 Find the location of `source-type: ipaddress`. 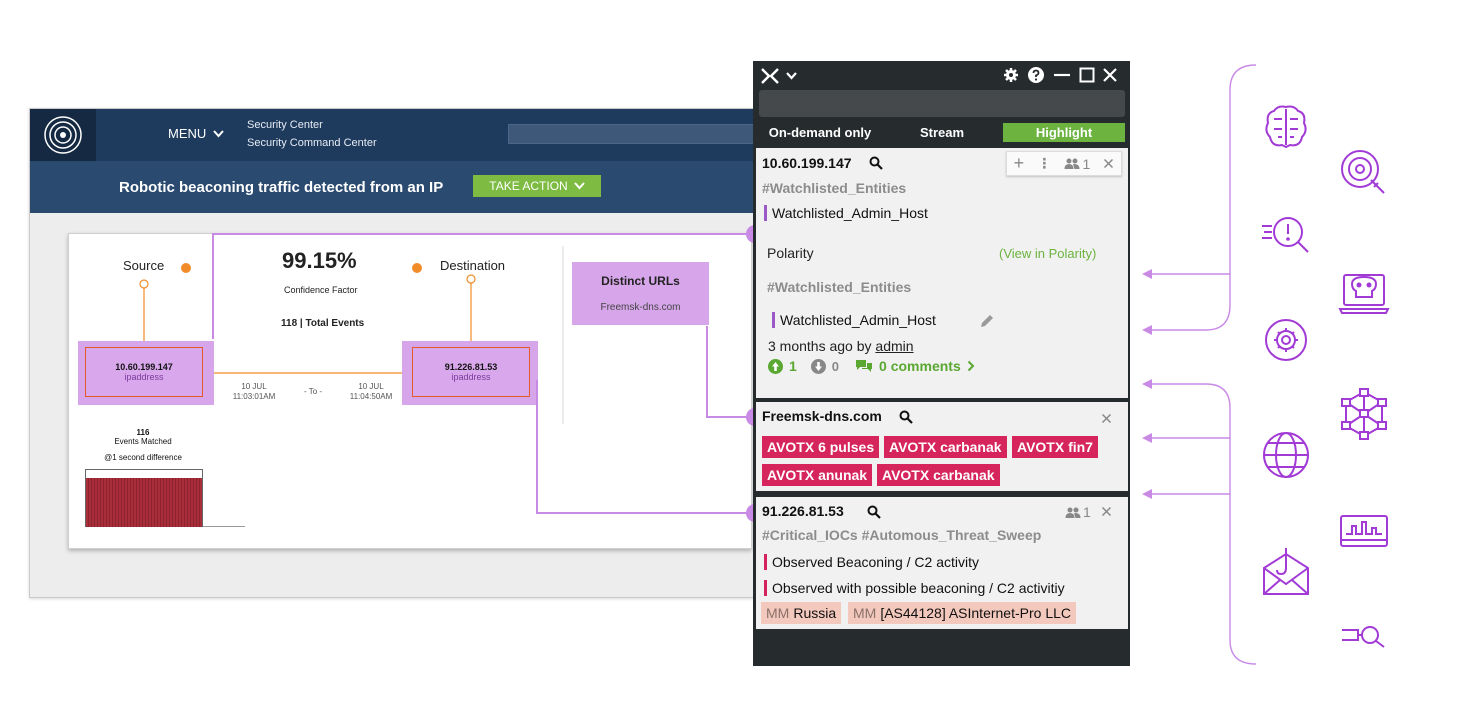

source-type: ipaddress is located at coordinates (144, 377).